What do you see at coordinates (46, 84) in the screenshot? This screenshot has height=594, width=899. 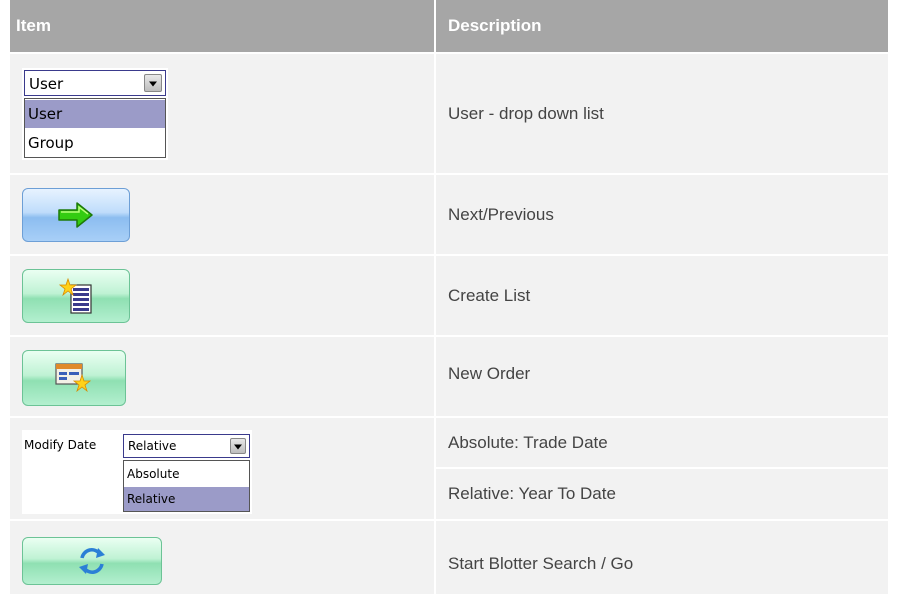 I see `user-dropdown-value: User` at bounding box center [46, 84].